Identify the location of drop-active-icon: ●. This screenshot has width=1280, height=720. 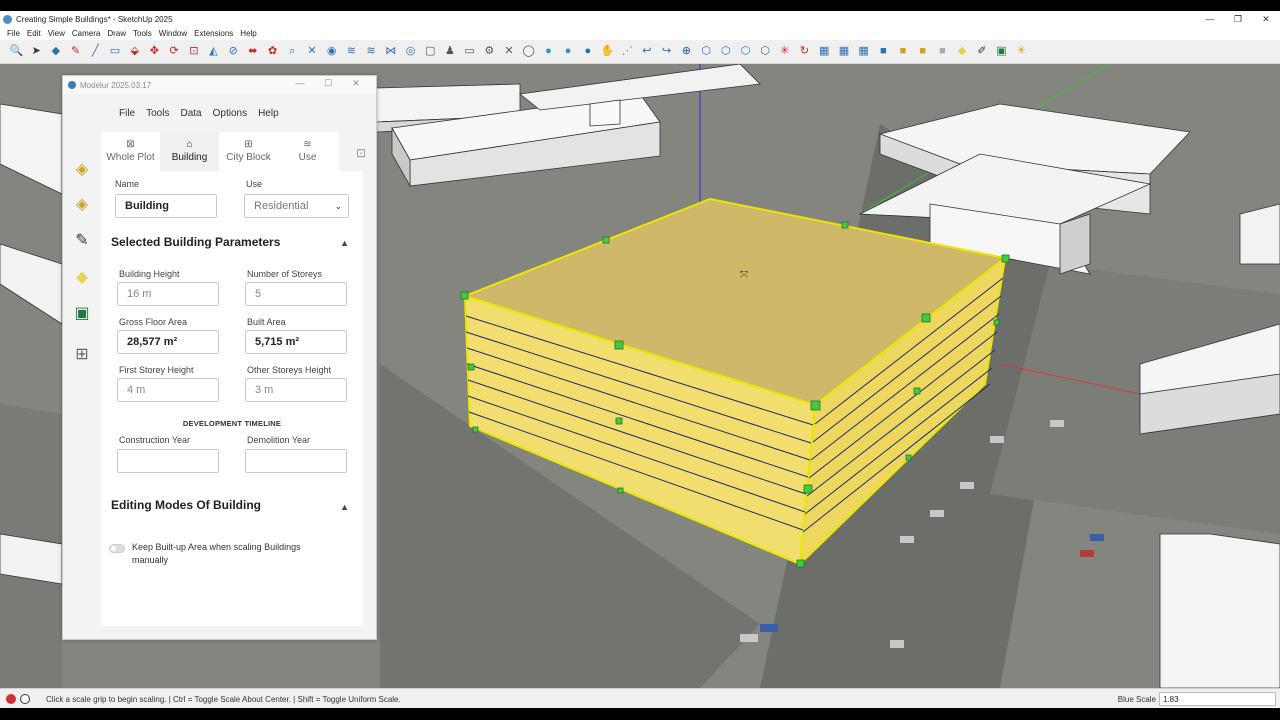
(587, 51).